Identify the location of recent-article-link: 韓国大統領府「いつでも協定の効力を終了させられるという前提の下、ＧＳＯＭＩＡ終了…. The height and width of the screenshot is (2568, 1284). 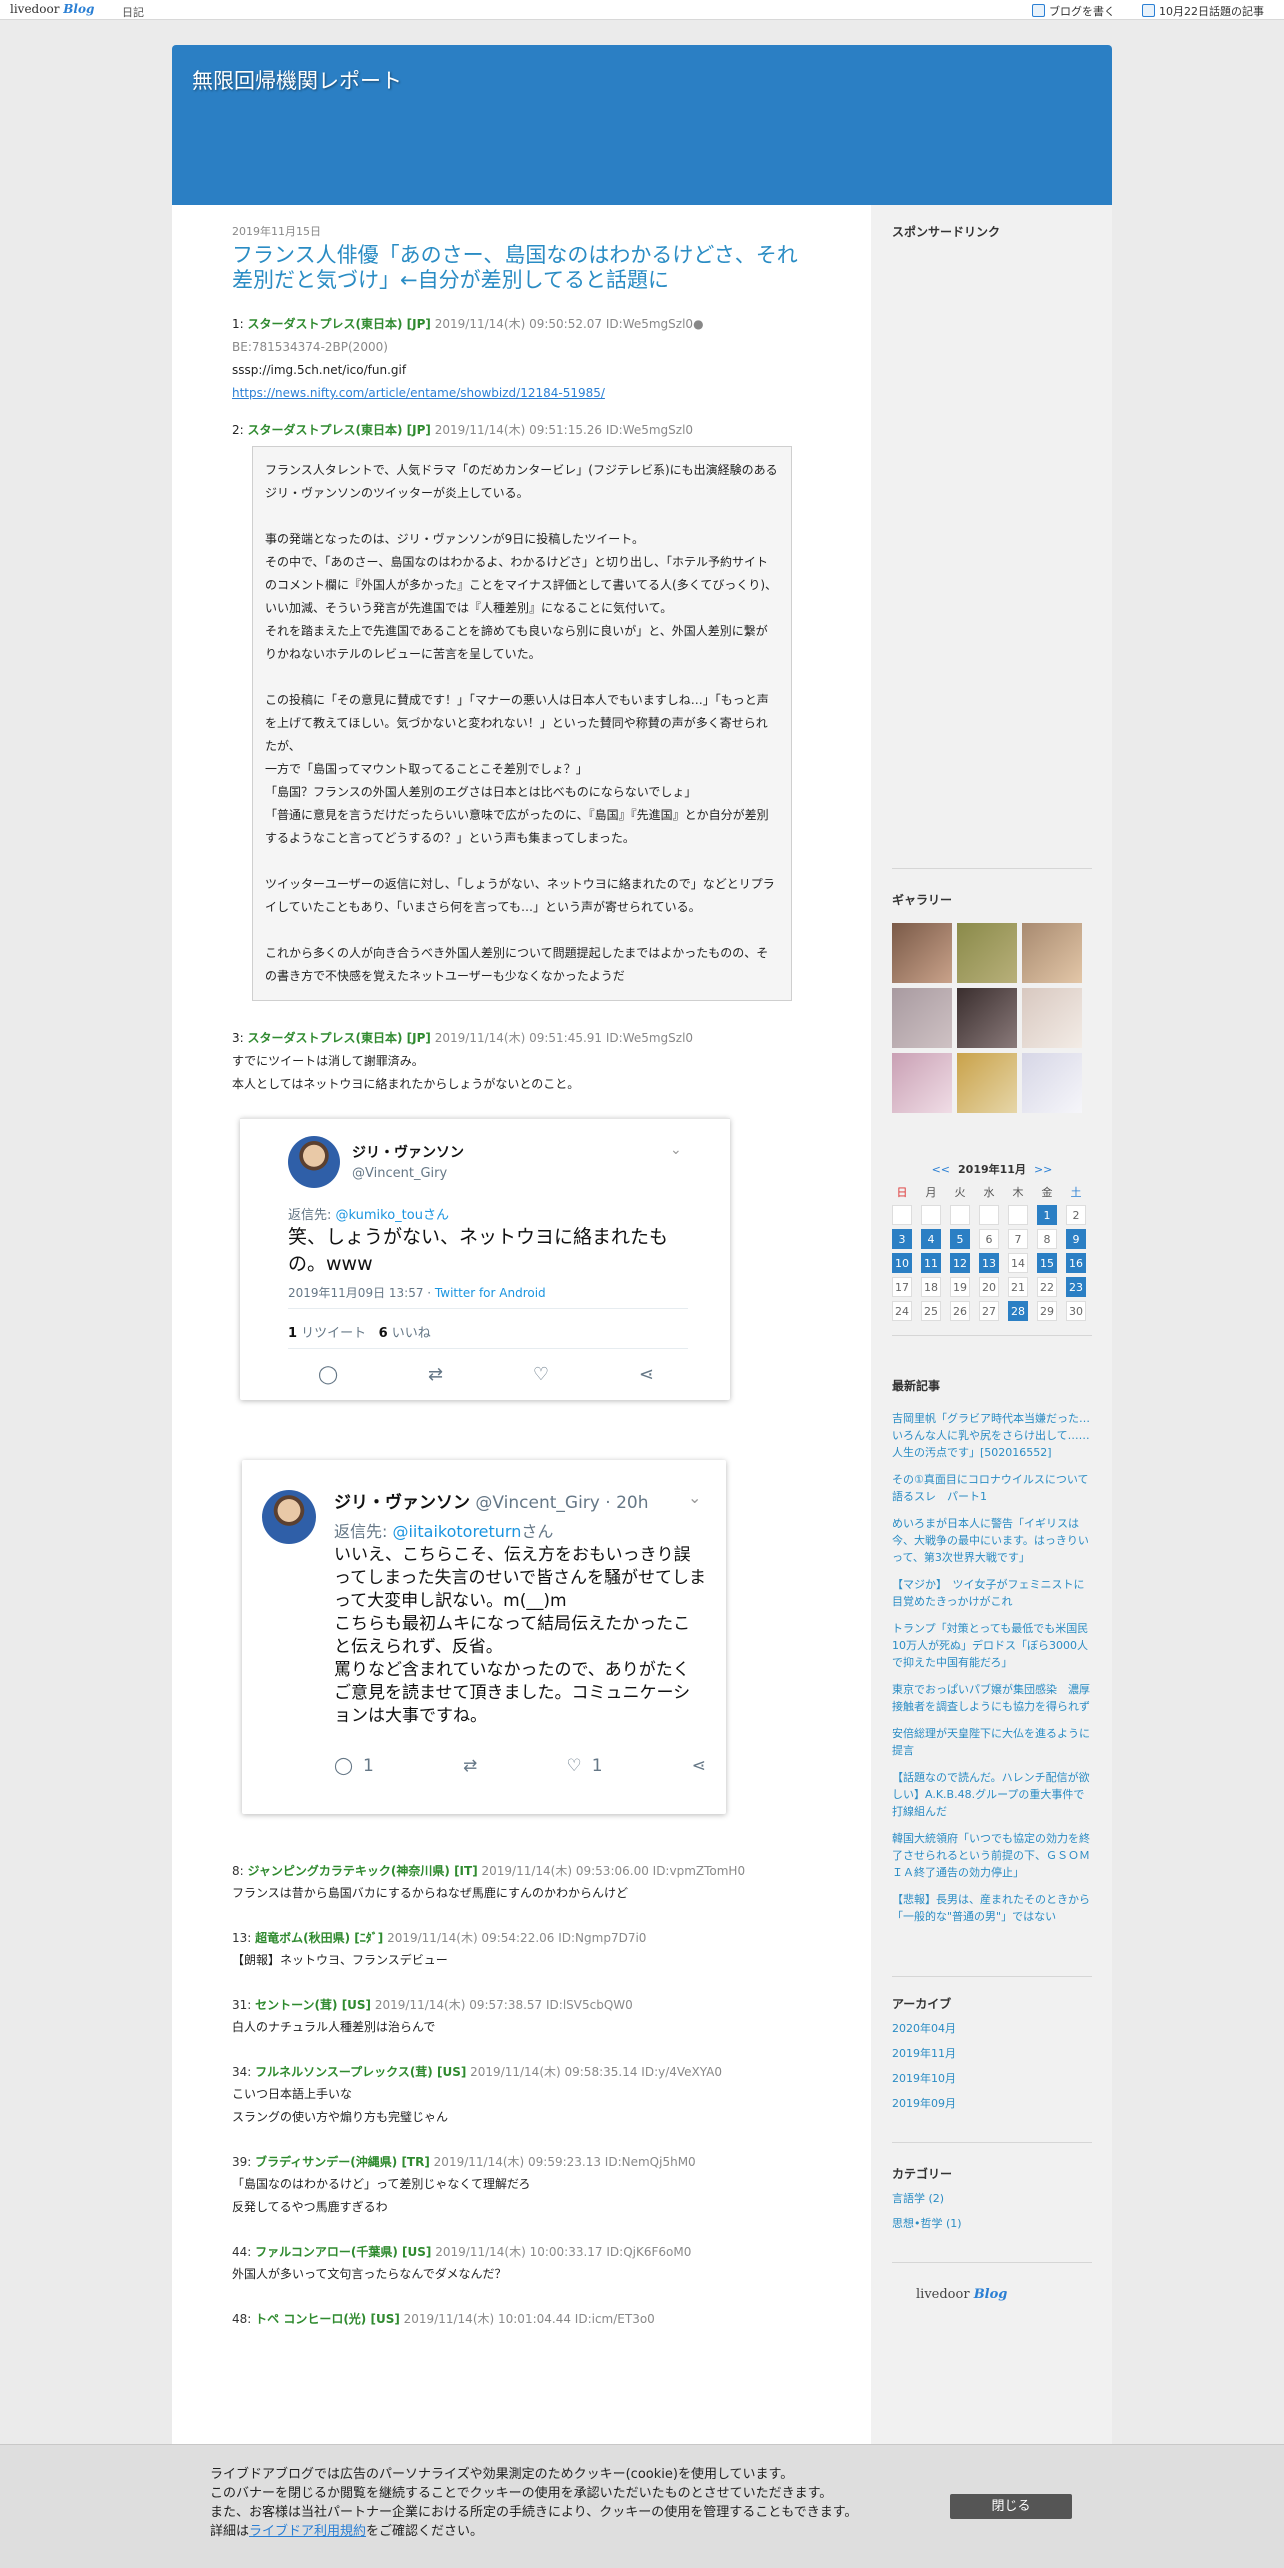
(992, 1855).